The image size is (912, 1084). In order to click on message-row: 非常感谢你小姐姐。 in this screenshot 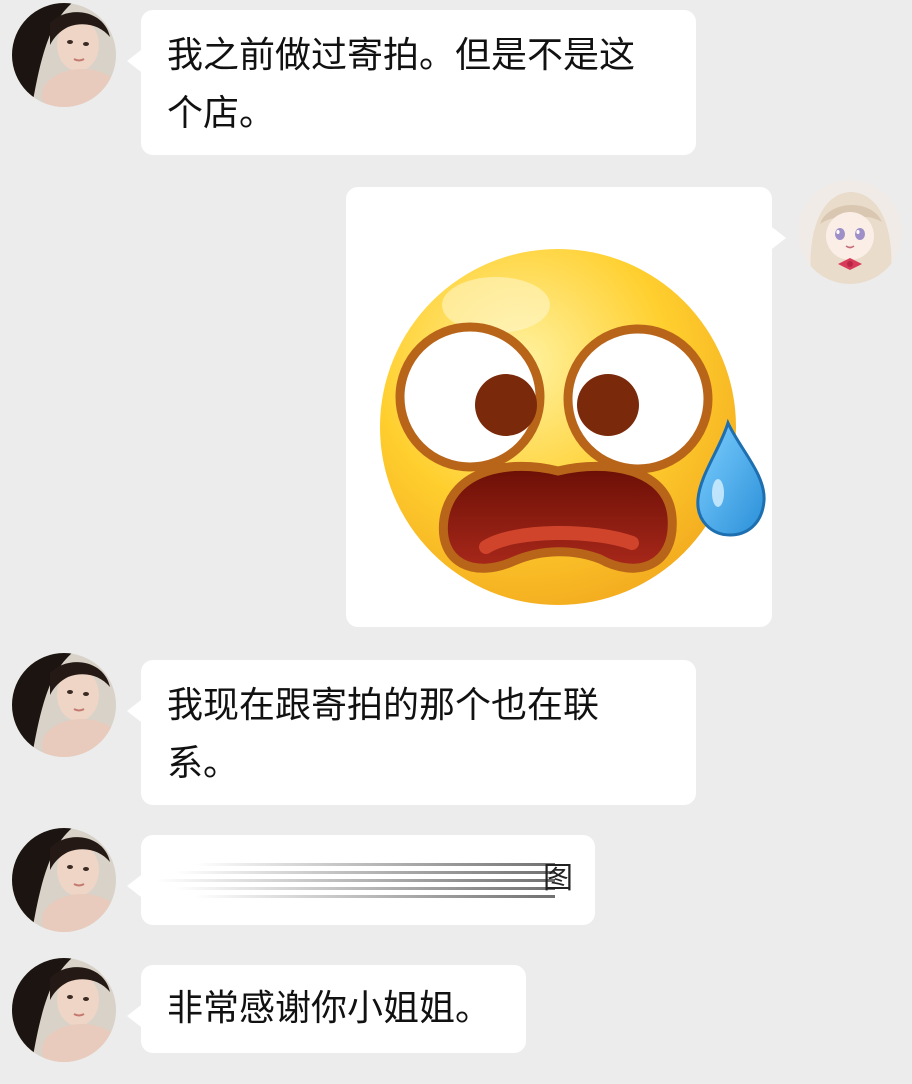, I will do `click(456, 1015)`.